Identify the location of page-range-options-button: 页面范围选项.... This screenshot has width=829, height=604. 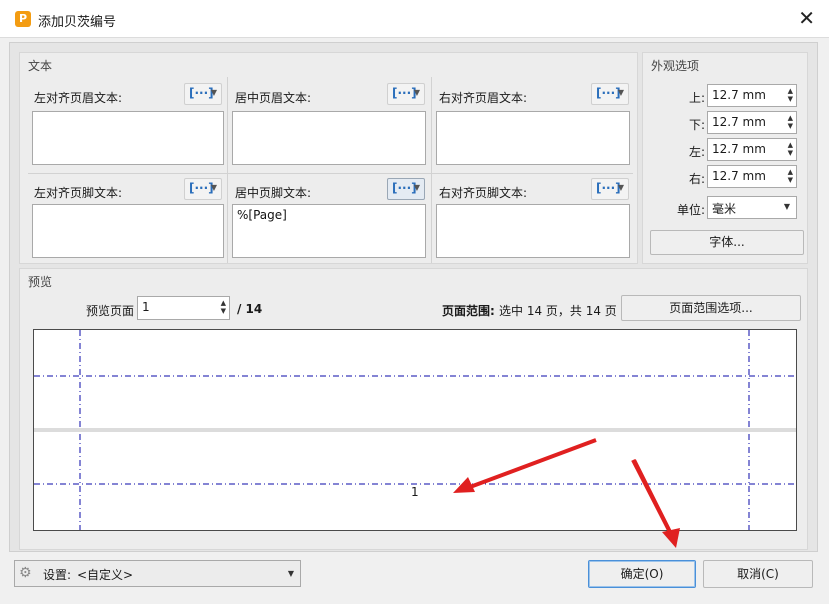
(711, 308).